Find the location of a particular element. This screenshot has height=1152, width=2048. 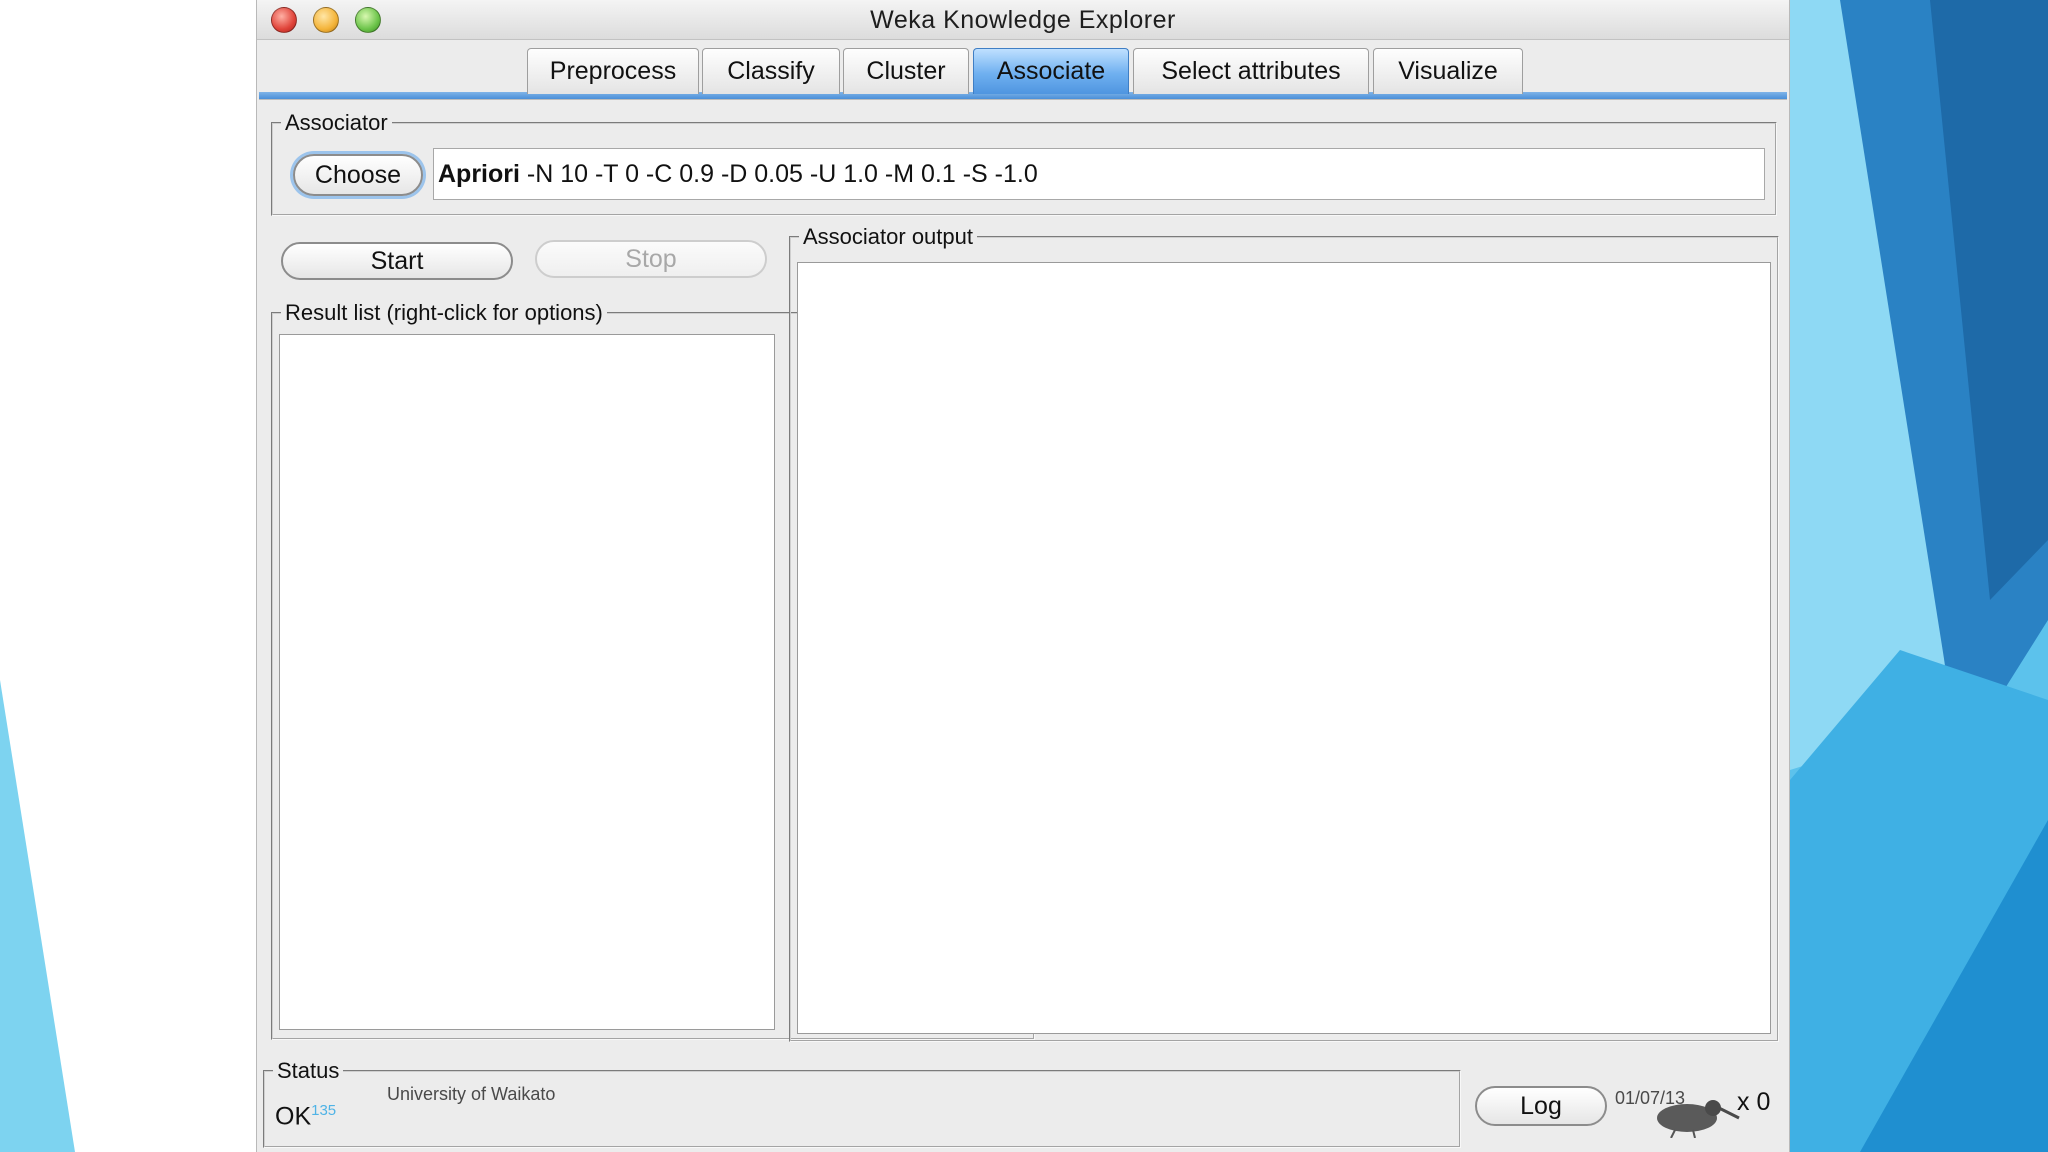

stop-button: Stop is located at coordinates (651, 259).